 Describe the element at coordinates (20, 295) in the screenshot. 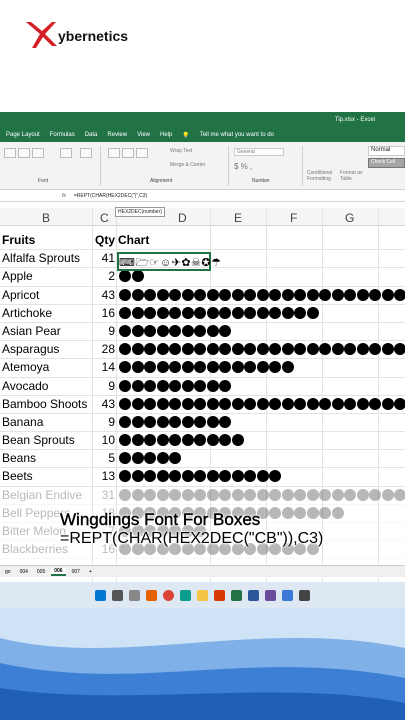

I see `fruit-cell: Apricot` at that location.